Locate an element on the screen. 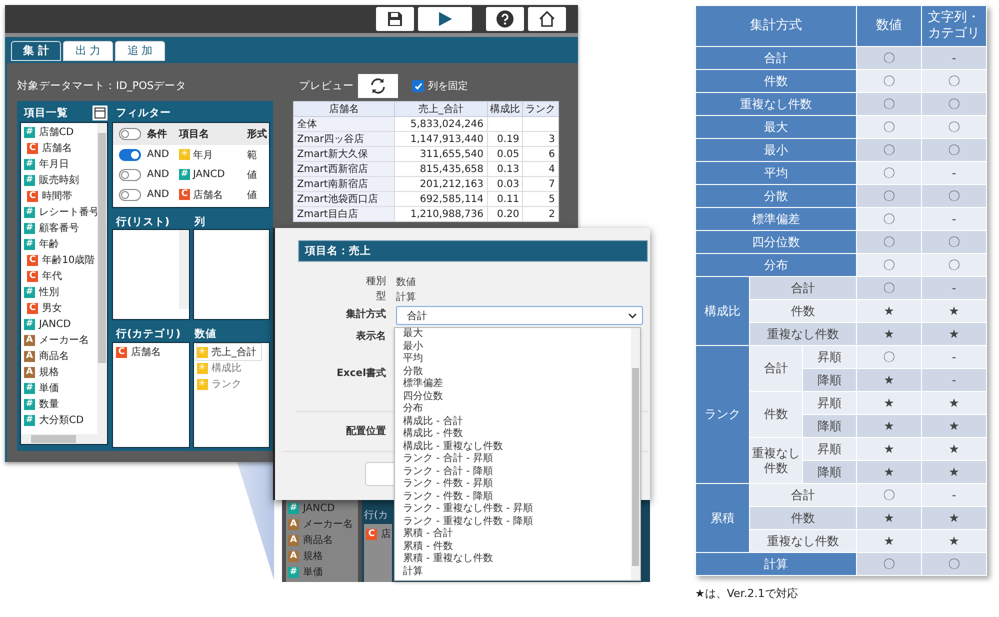  field-item: # 店舗CD is located at coordinates (49, 132).